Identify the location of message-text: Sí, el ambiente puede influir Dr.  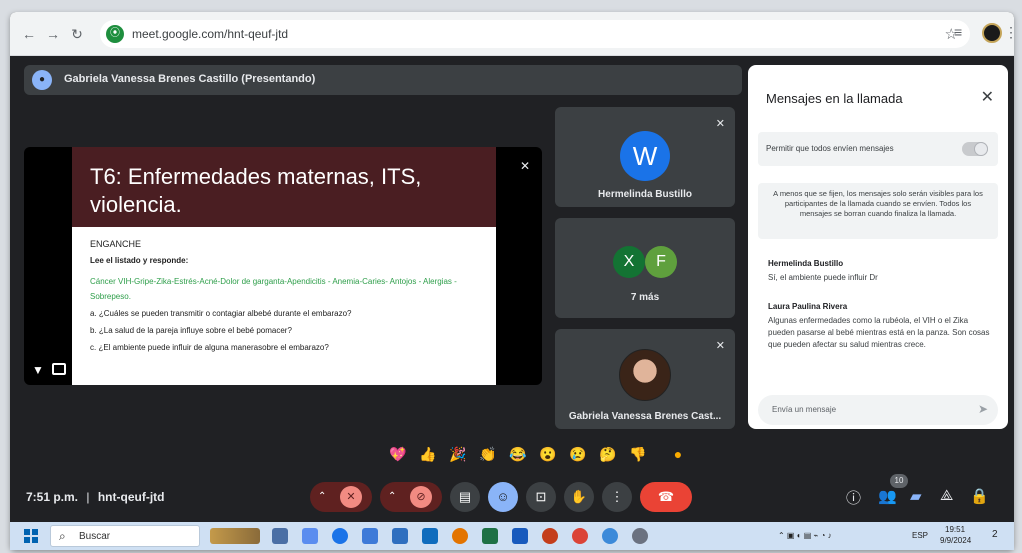
(823, 277).